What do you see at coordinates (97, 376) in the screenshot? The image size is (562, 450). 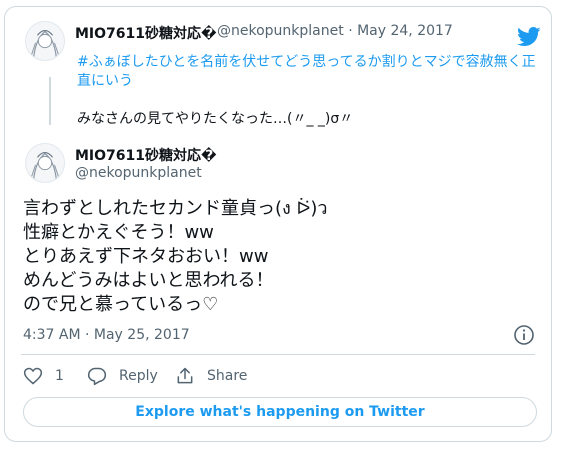 I see `reply-icon` at bounding box center [97, 376].